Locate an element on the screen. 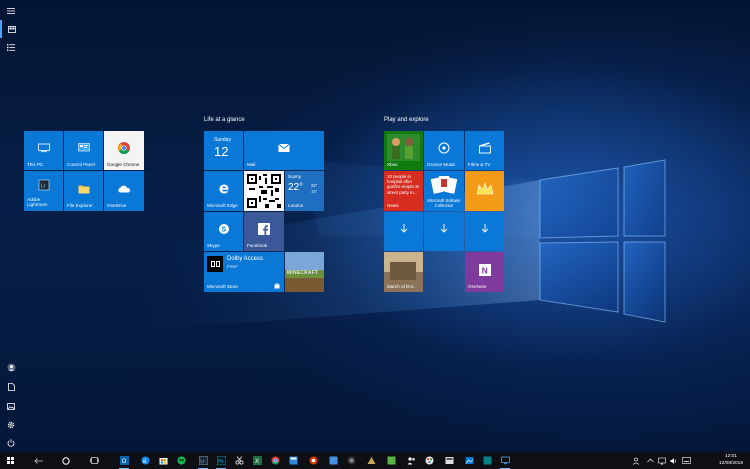 This screenshot has height=469, width=750. tray-keyboard-icon is located at coordinates (686, 460).